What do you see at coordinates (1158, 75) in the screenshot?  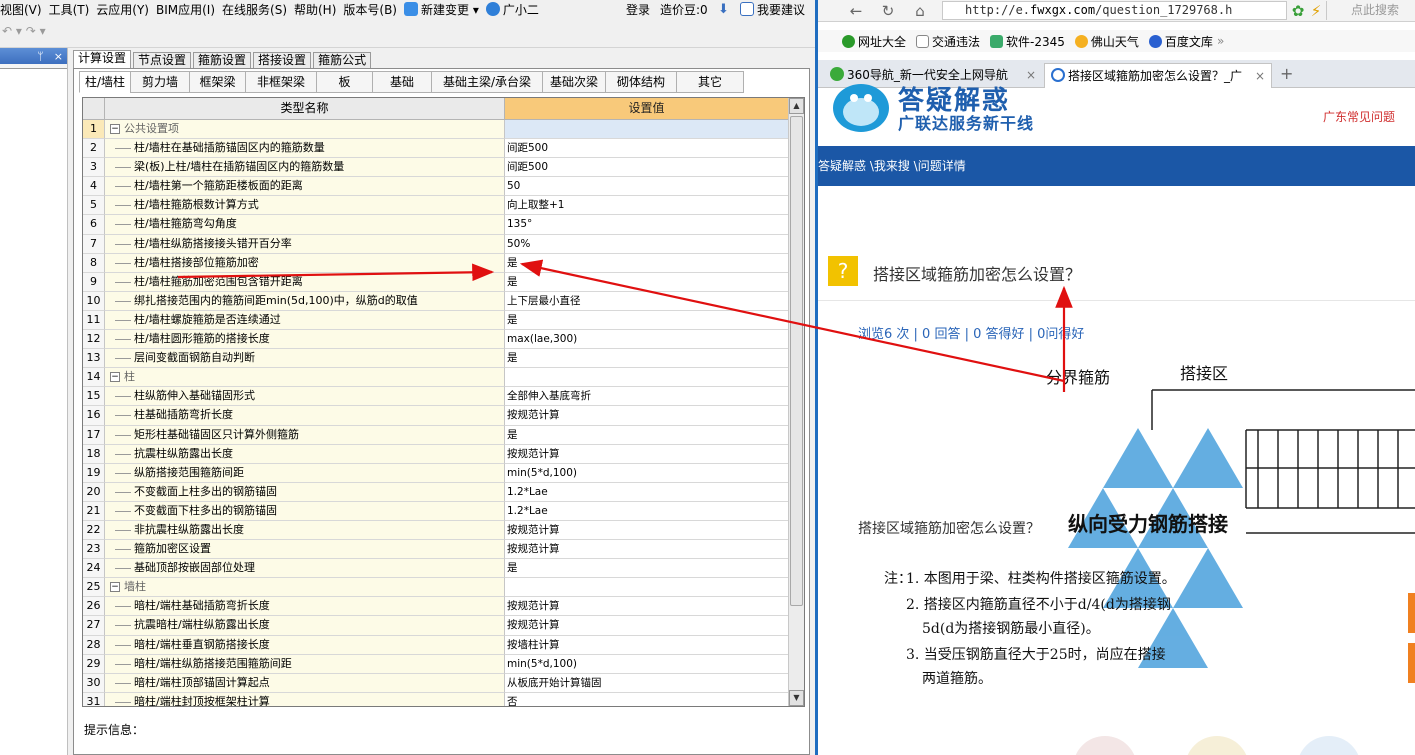 I see `browser-tab-question: 搭接区域箍筋加密怎么设置？_广 ×` at bounding box center [1158, 75].